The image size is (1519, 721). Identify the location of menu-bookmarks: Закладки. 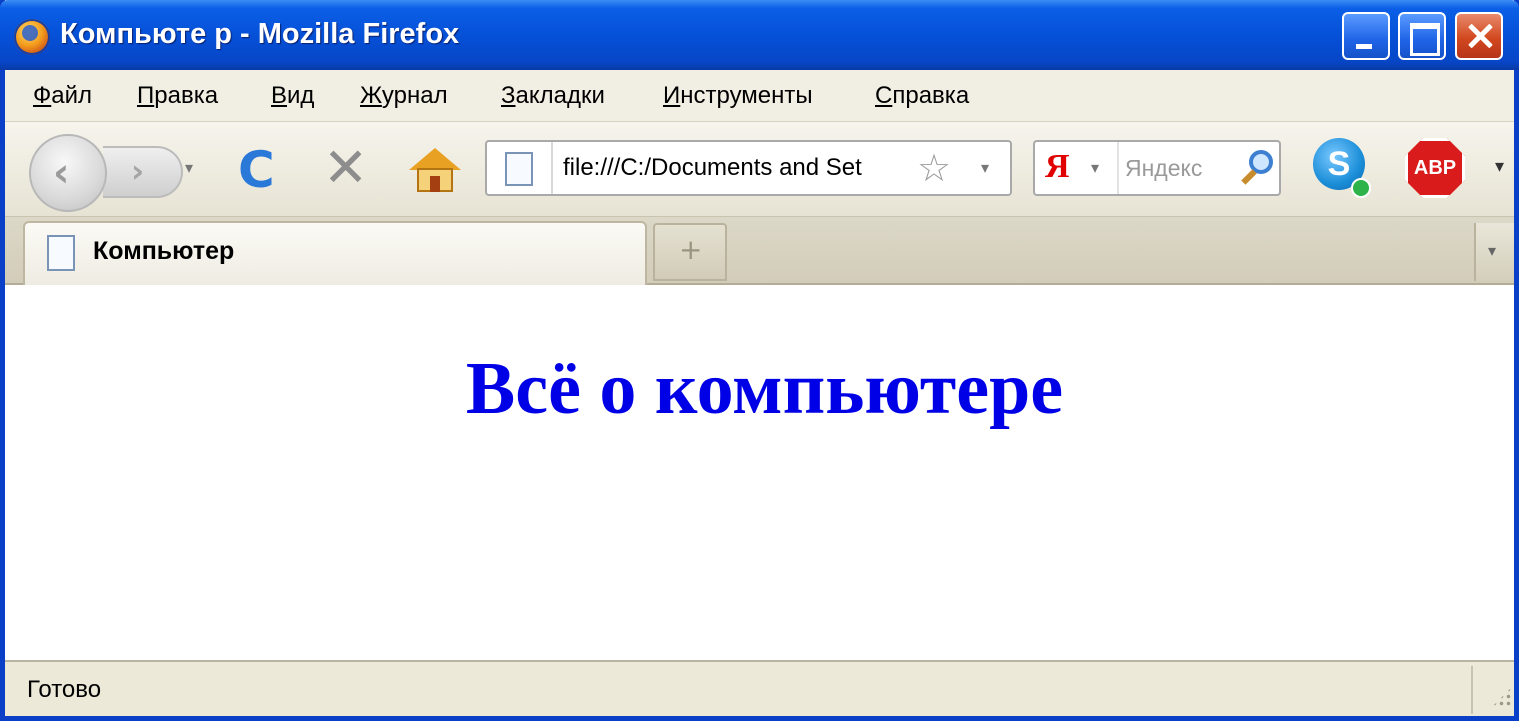
(553, 96).